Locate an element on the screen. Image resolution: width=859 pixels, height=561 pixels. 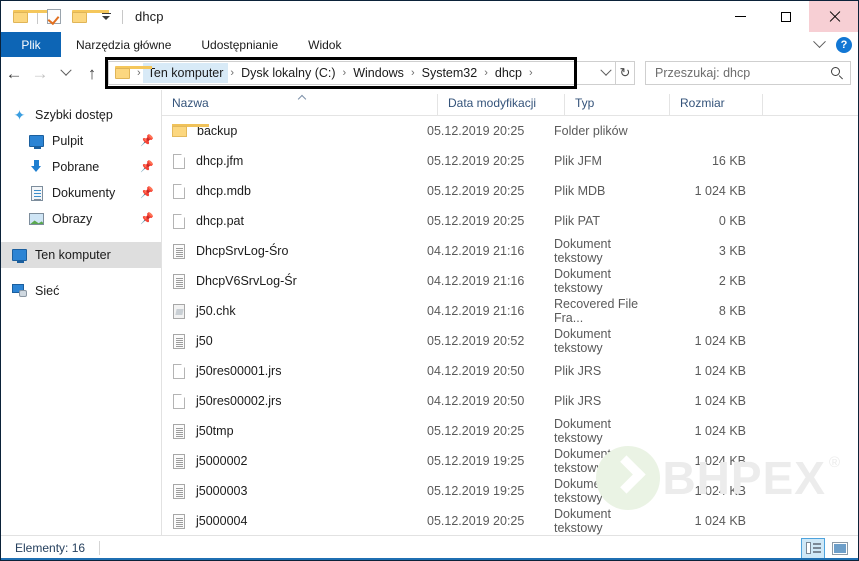
close-button is located at coordinates (833, 16).